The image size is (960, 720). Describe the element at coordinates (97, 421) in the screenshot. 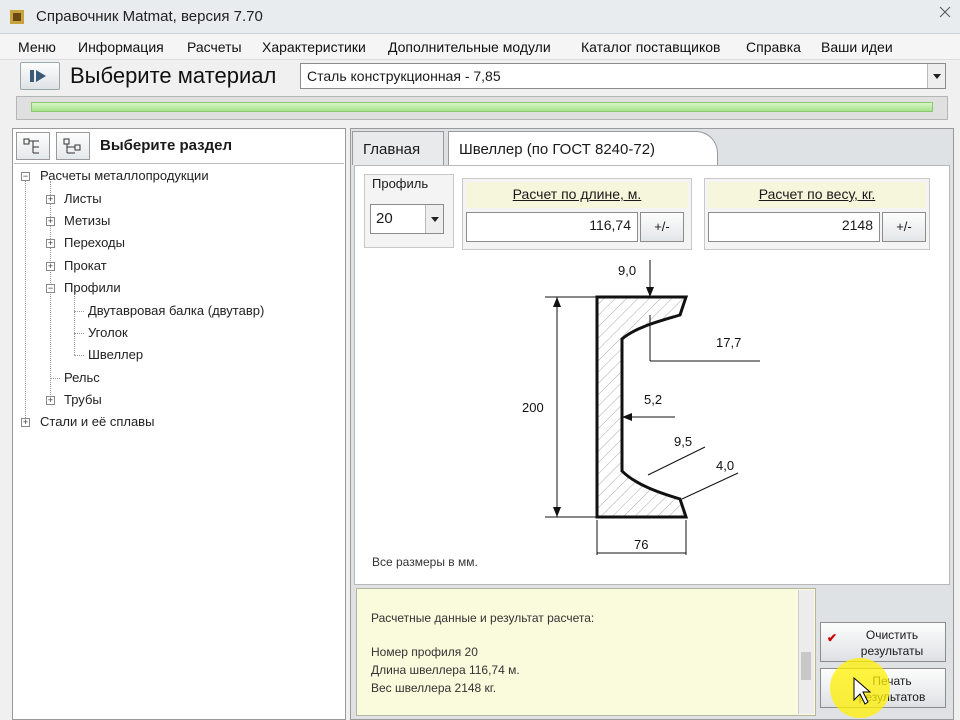

I see `tree-item-steels: Стали и её сплавы` at that location.